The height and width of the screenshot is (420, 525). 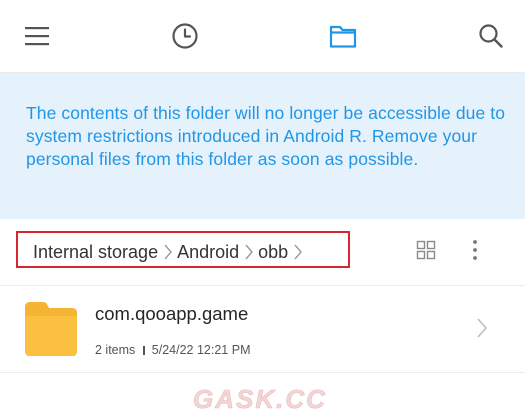 I want to click on recent-tab, so click(x=185, y=36).